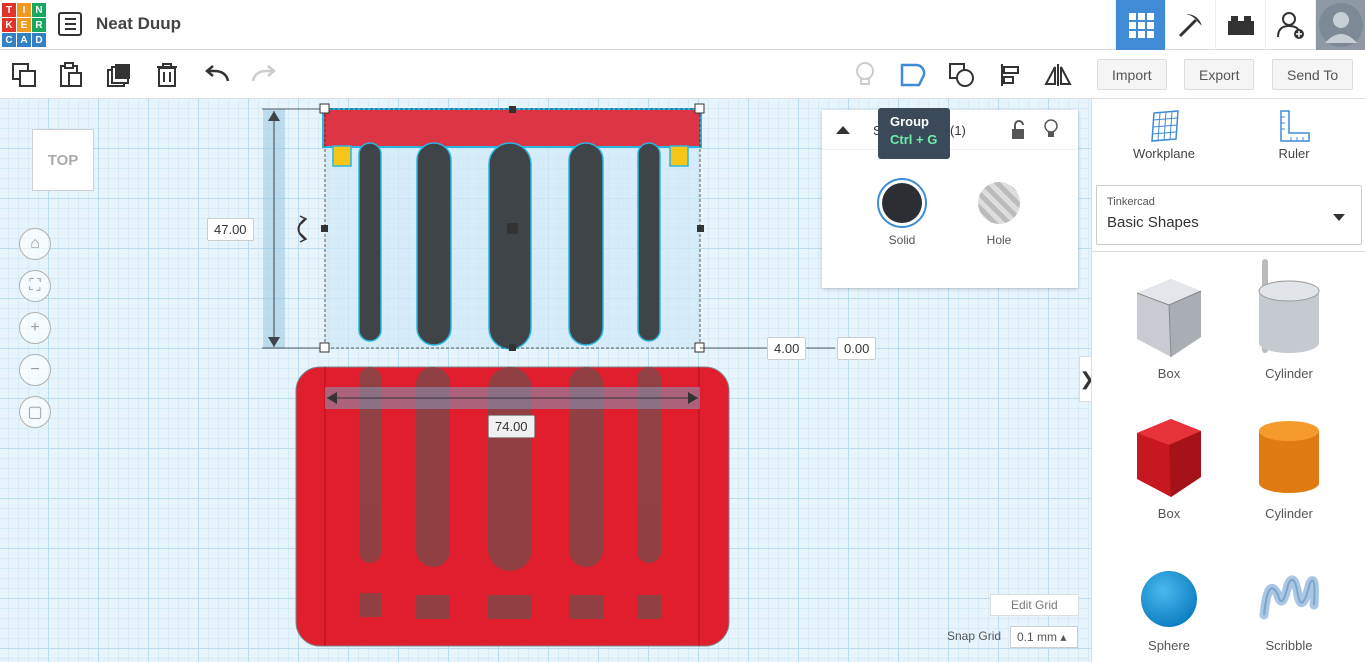 The width and height of the screenshot is (1365, 662). Describe the element at coordinates (71, 75) in the screenshot. I see `paste-icon` at that location.